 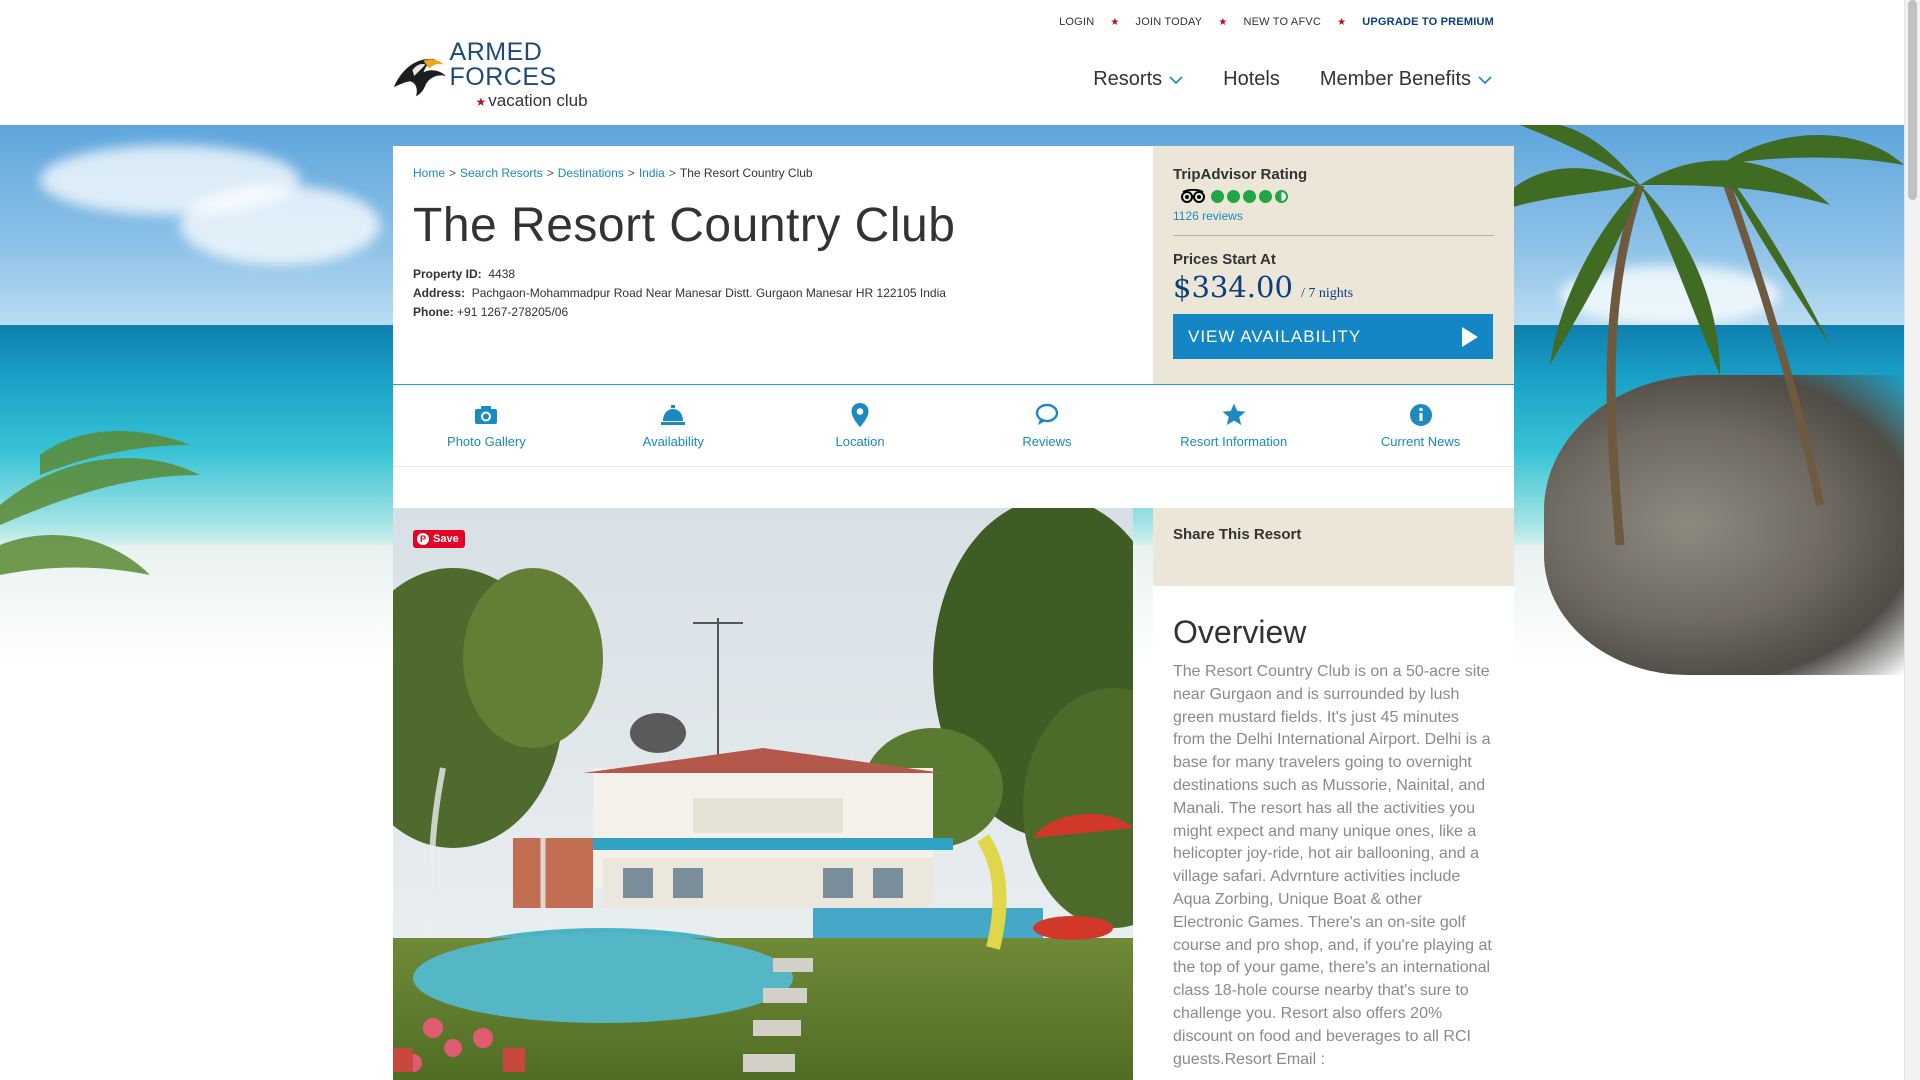 What do you see at coordinates (1275, 336) in the screenshot?
I see `view-availability-label: VIEW AVAILABILITY` at bounding box center [1275, 336].